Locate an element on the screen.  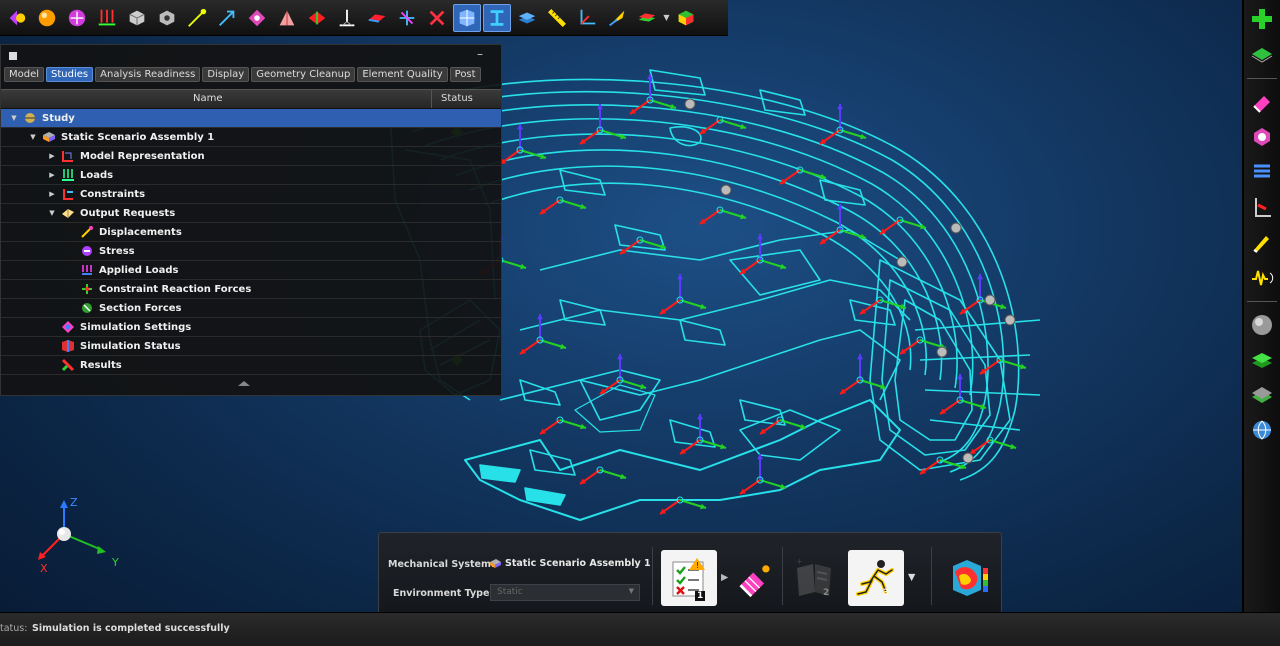
environment-type-value: Static is located at coordinates (510, 592).